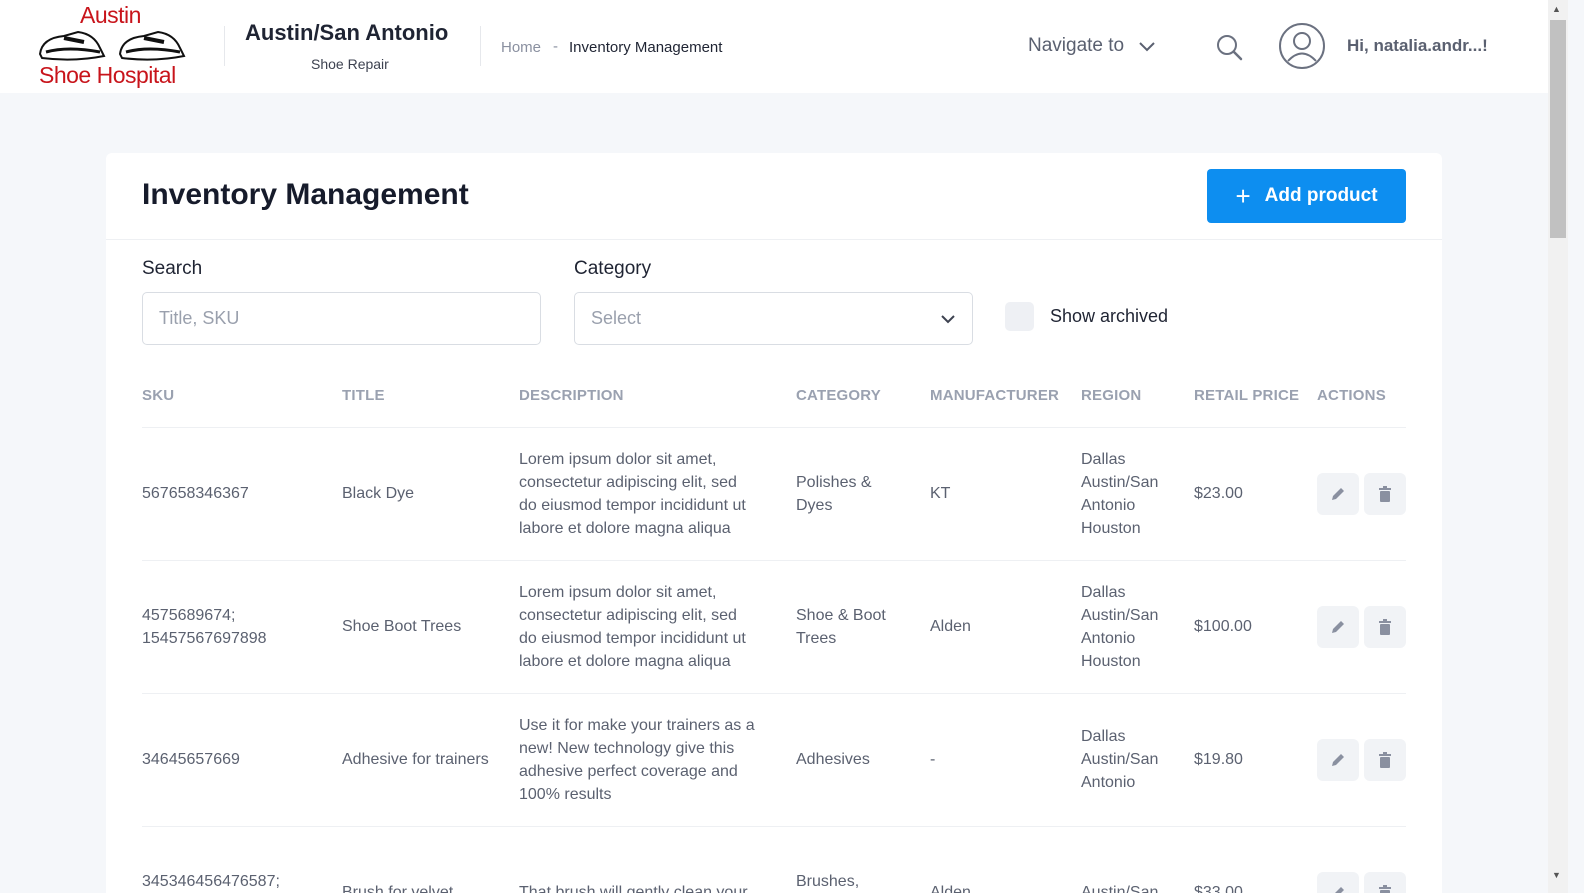 This screenshot has width=1584, height=893. What do you see at coordinates (107, 75) in the screenshot?
I see `logo-text-line2: Shoe Hospital` at bounding box center [107, 75].